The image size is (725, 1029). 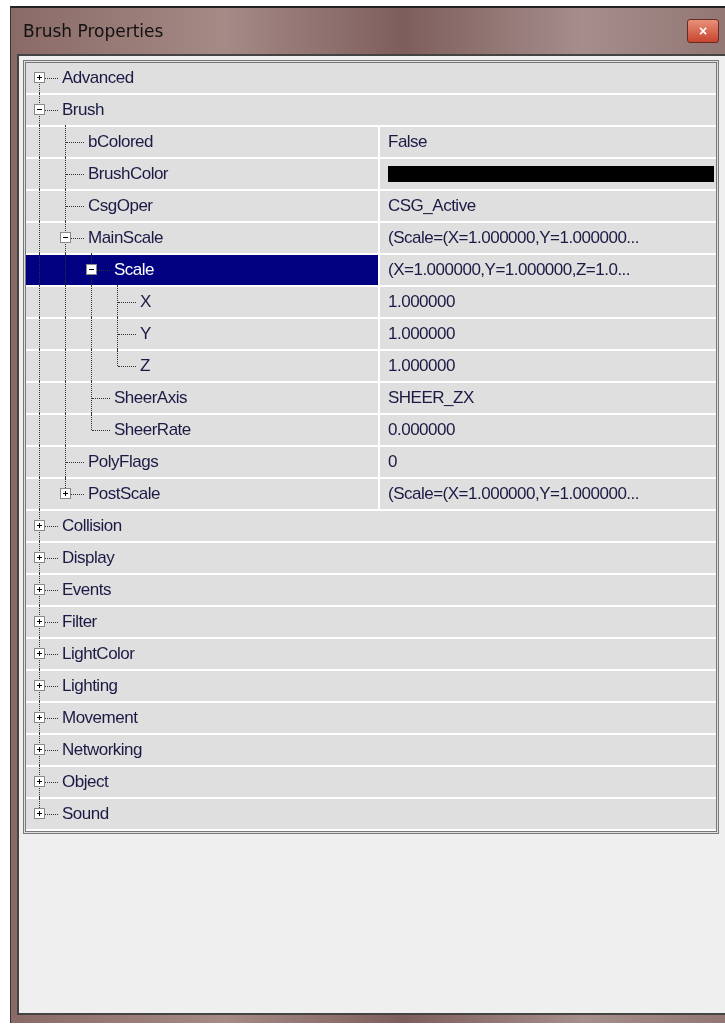 What do you see at coordinates (85, 814) in the screenshot?
I see `property-name: Sound` at bounding box center [85, 814].